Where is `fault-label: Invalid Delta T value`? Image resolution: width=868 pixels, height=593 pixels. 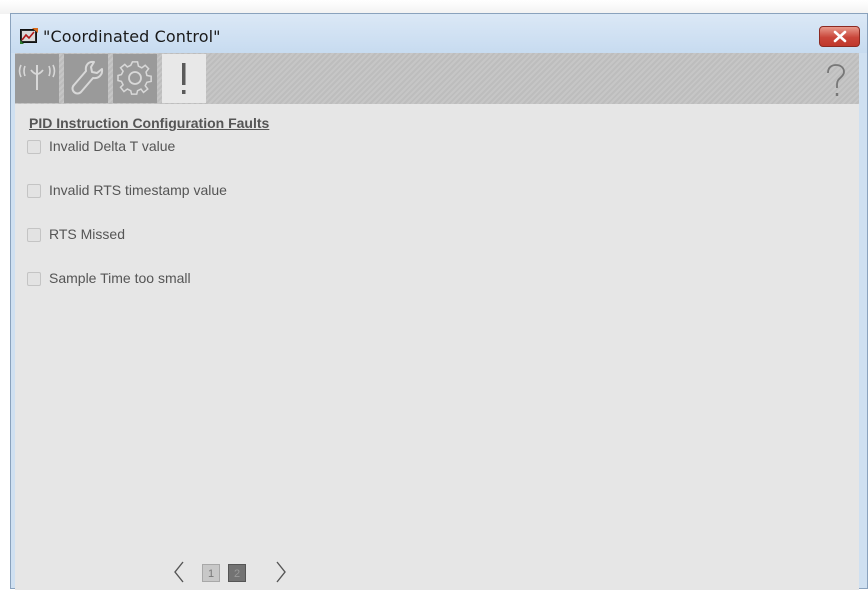
fault-label: Invalid Delta T value is located at coordinates (112, 146).